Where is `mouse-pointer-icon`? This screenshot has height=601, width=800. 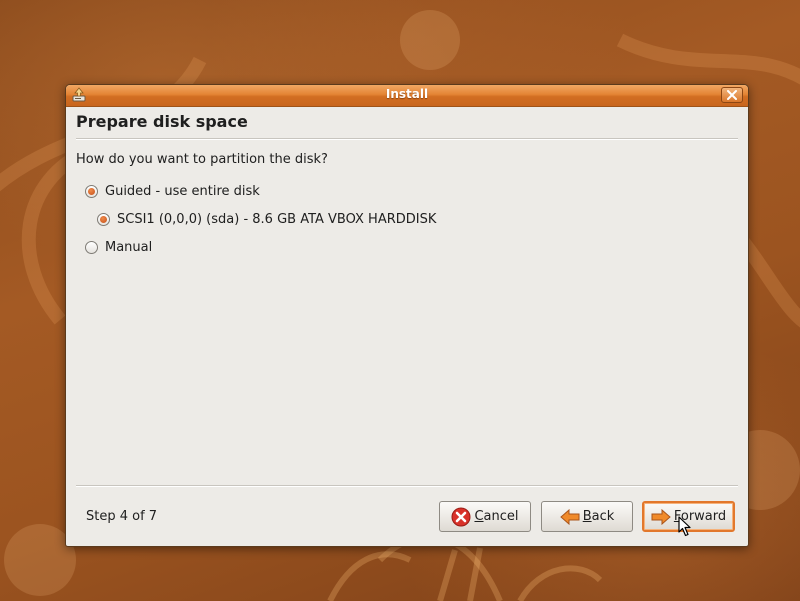 mouse-pointer-icon is located at coordinates (684, 526).